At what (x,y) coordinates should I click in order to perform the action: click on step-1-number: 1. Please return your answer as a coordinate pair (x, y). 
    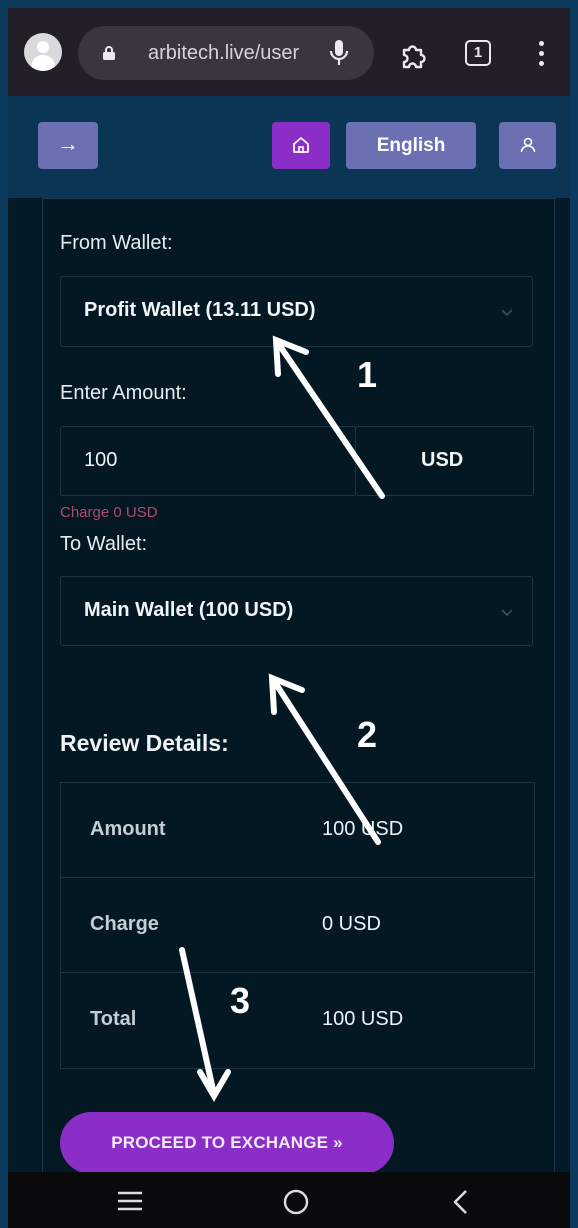
    Looking at the image, I should click on (367, 374).